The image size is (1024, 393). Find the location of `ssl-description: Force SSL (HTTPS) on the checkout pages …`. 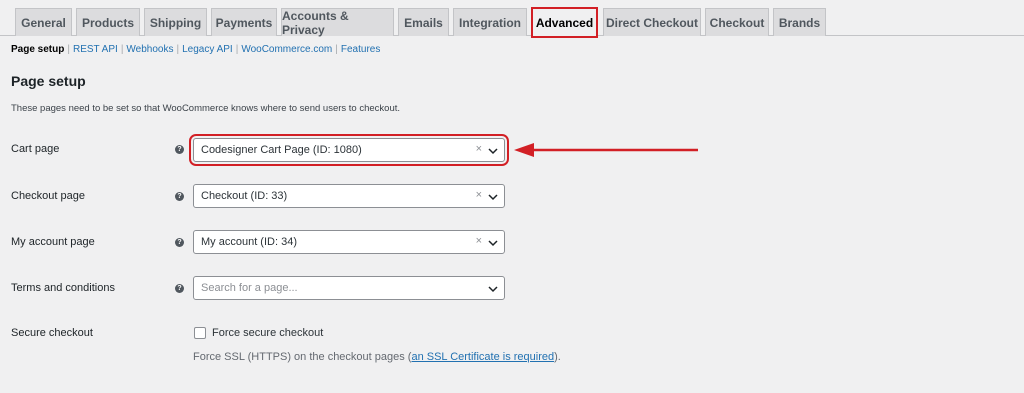

ssl-description: Force SSL (HTTPS) on the checkout pages … is located at coordinates (377, 357).